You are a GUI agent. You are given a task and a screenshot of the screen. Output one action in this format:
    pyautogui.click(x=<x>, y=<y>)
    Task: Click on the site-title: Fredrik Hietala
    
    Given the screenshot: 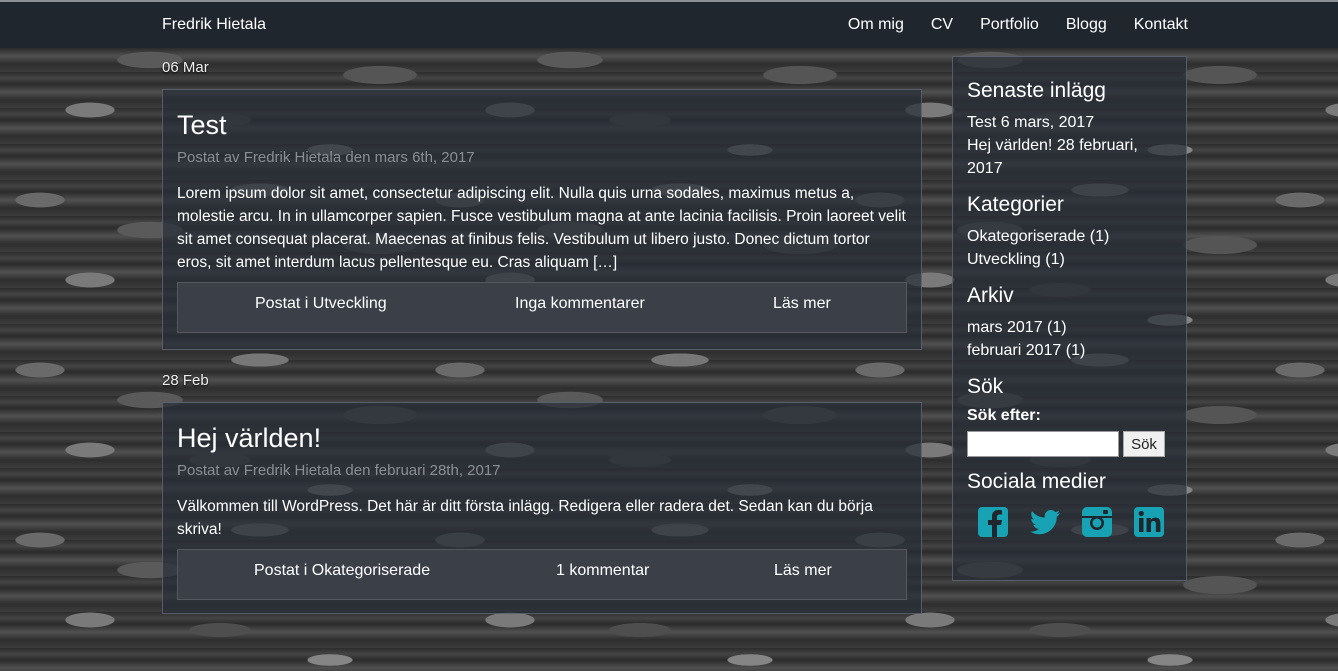 What is the action you would take?
    pyautogui.click(x=214, y=25)
    